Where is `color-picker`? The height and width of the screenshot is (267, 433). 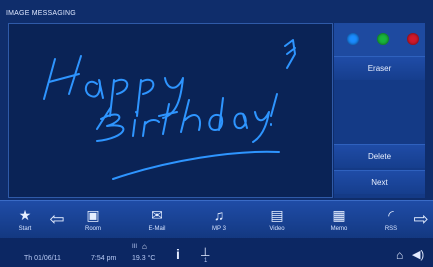 color-picker is located at coordinates (379, 39).